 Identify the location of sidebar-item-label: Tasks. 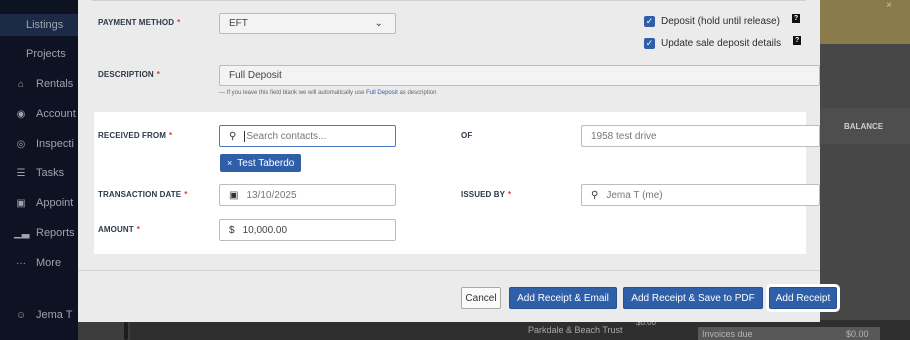
(50, 173).